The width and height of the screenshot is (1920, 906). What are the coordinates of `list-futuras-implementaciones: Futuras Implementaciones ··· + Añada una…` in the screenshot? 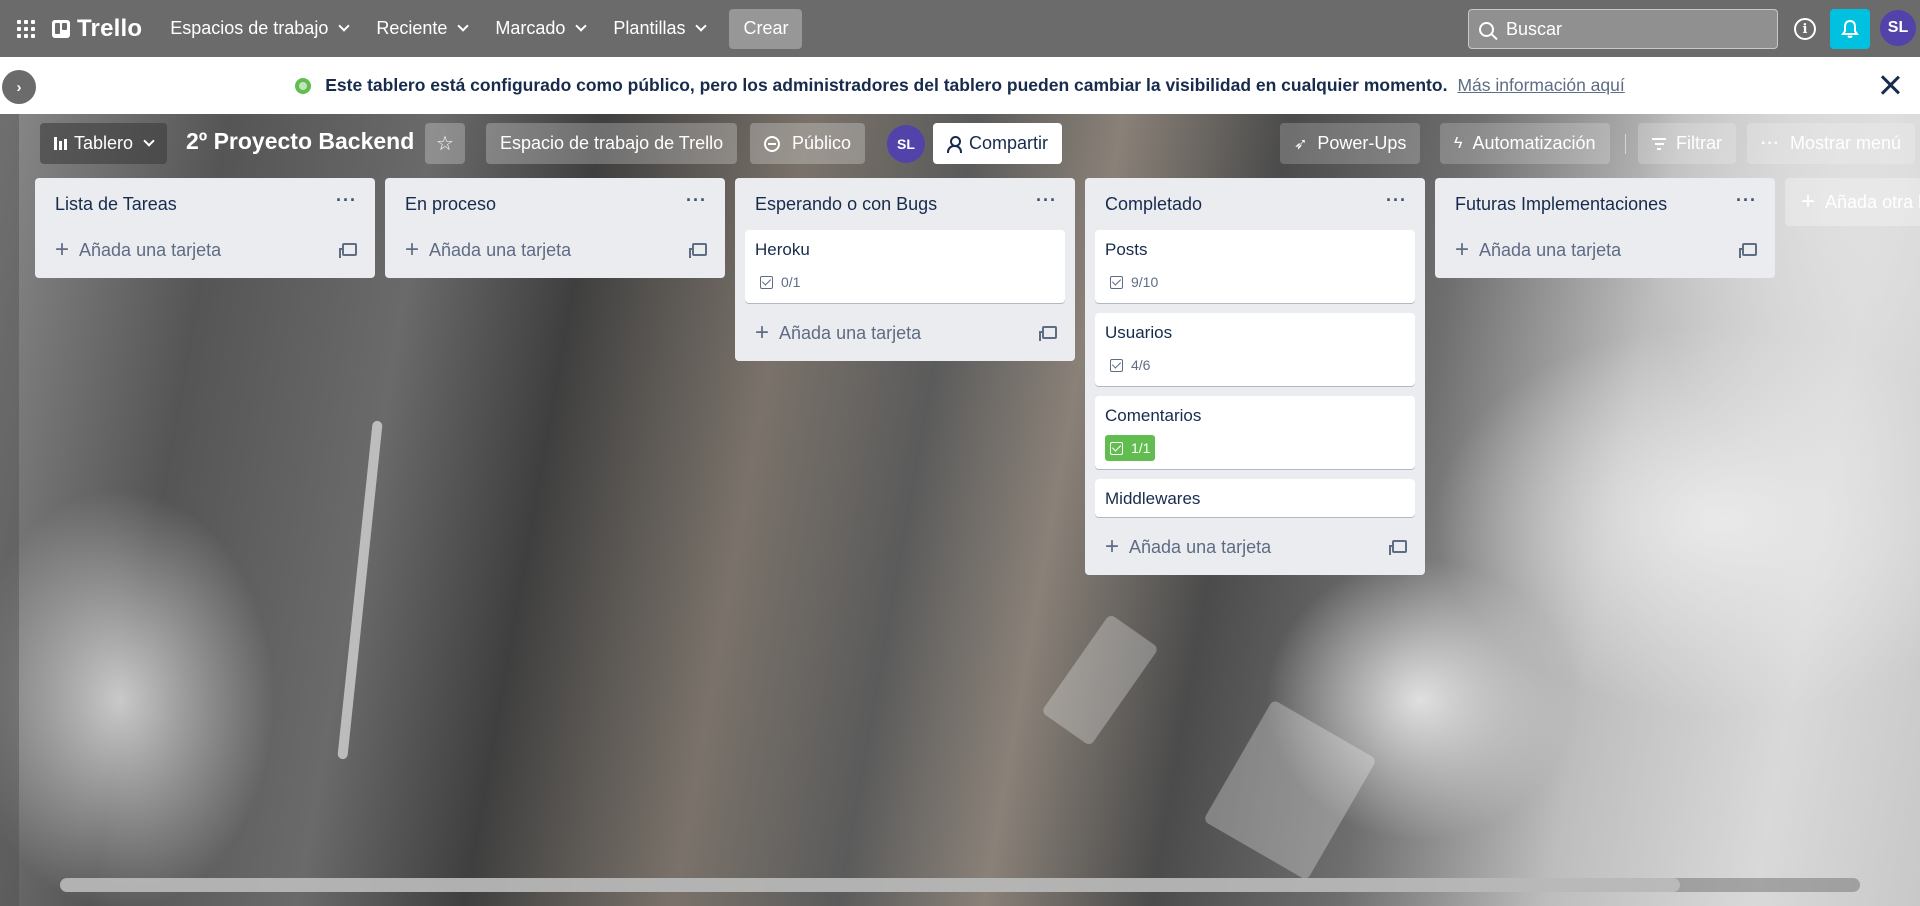 It's located at (1605, 228).